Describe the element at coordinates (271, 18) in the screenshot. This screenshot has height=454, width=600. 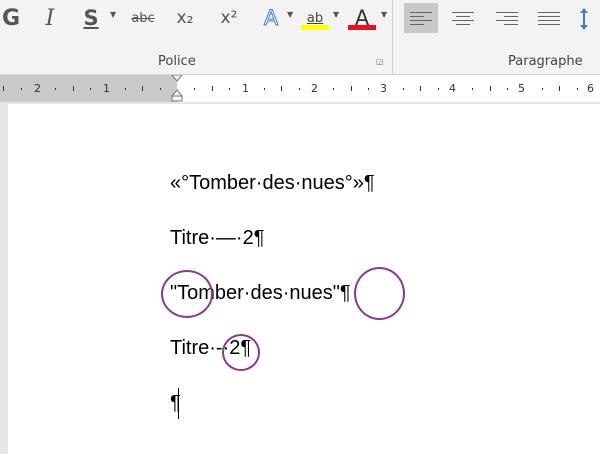
I see `text-effects-button: A` at that location.